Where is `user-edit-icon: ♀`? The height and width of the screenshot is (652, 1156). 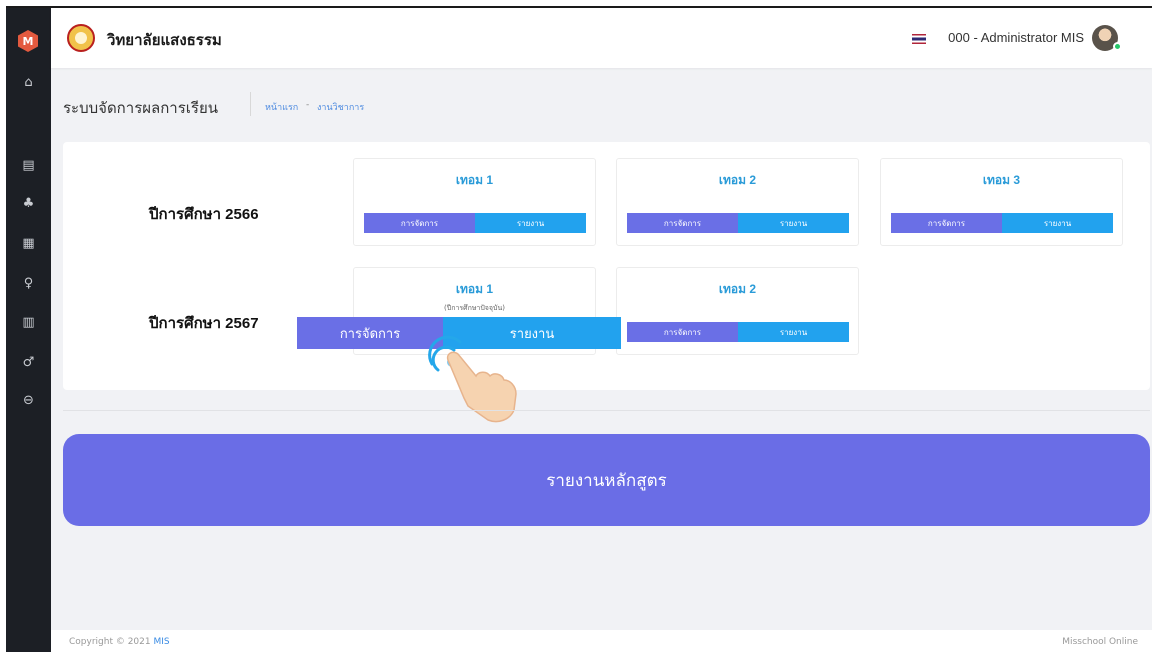 user-edit-icon: ♀ is located at coordinates (28, 283).